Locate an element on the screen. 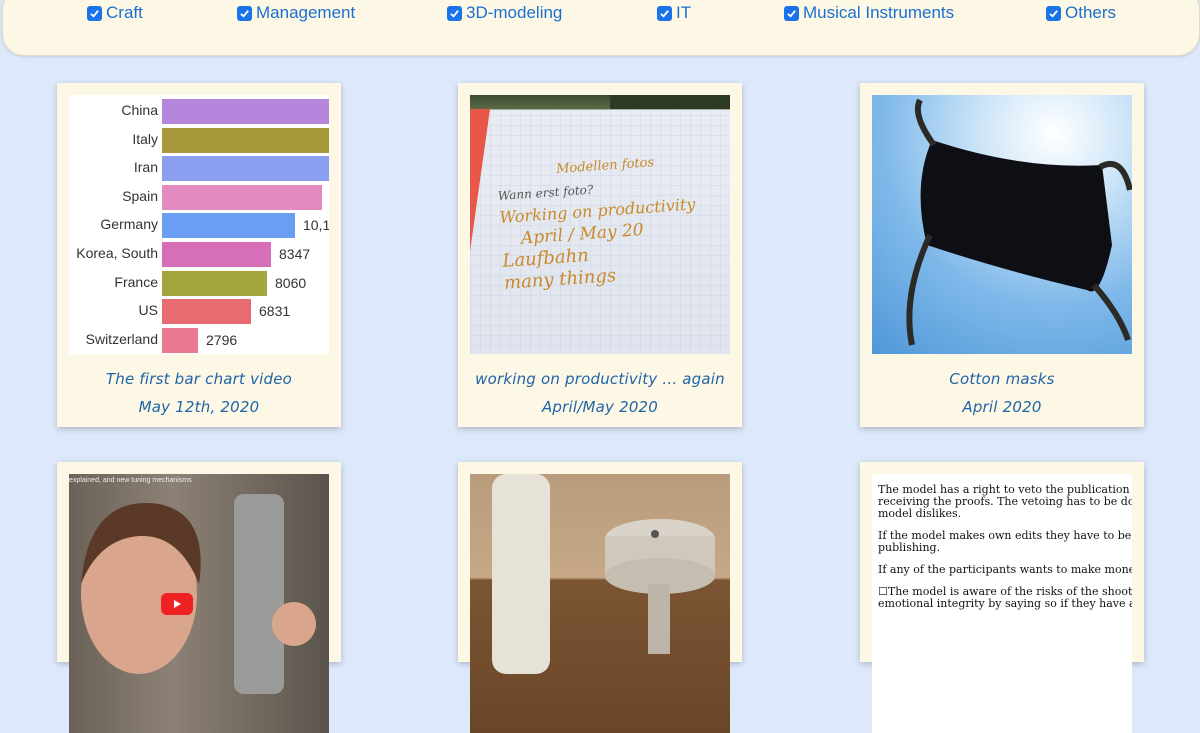  card-date: April 2020 is located at coordinates (1002, 407).